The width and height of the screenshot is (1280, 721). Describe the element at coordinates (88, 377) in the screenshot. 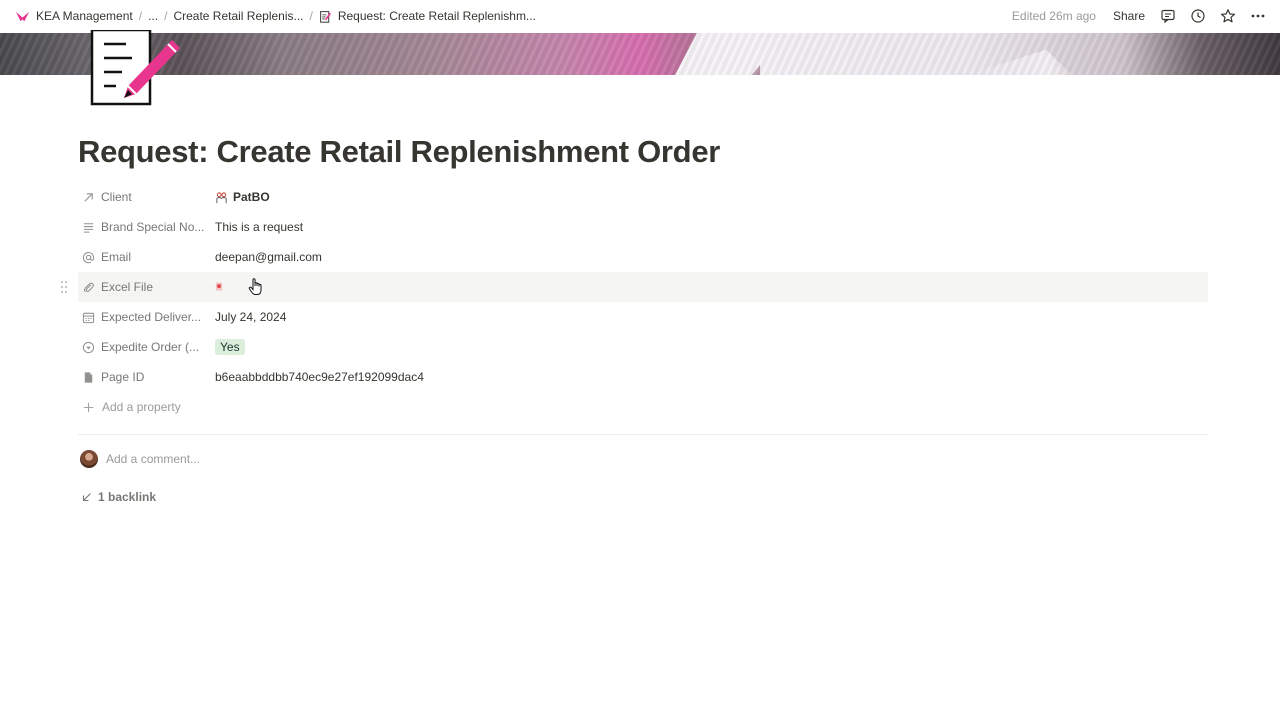

I see `page-file-icon` at that location.